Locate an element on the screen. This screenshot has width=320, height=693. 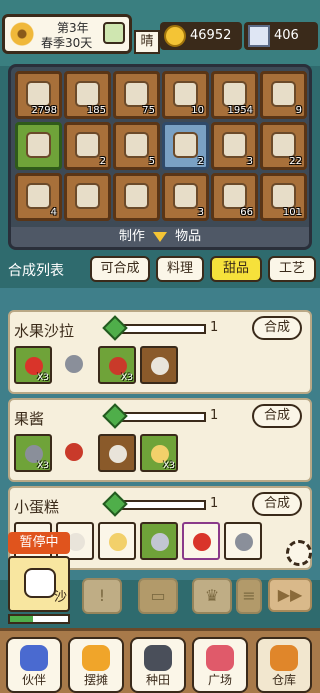
coin-icon is located at coordinates (175, 36).